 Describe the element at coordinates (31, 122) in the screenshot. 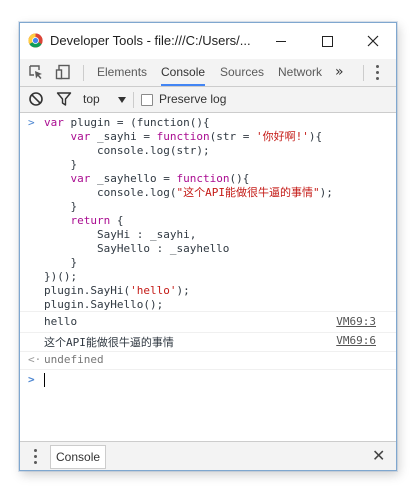

I see `chevron-right-icon: >` at that location.